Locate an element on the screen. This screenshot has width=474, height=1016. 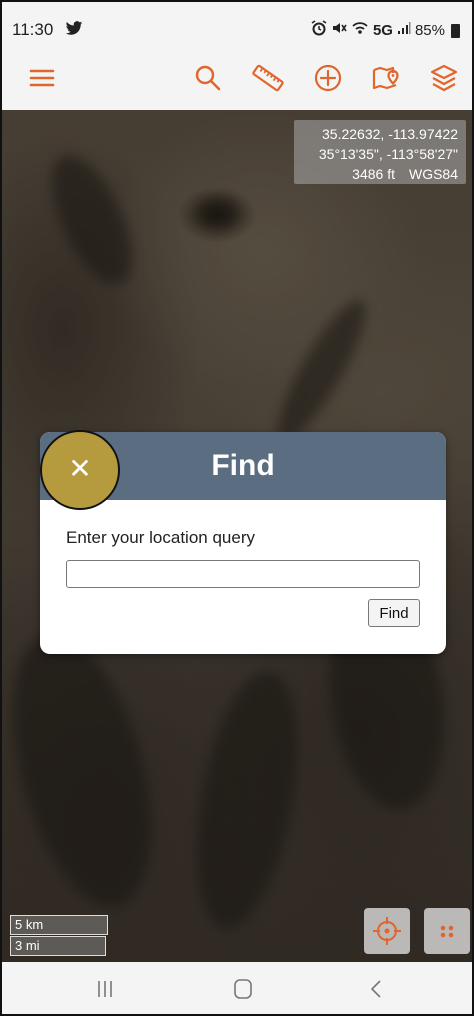
close-icon: ✕ is located at coordinates (80, 468).